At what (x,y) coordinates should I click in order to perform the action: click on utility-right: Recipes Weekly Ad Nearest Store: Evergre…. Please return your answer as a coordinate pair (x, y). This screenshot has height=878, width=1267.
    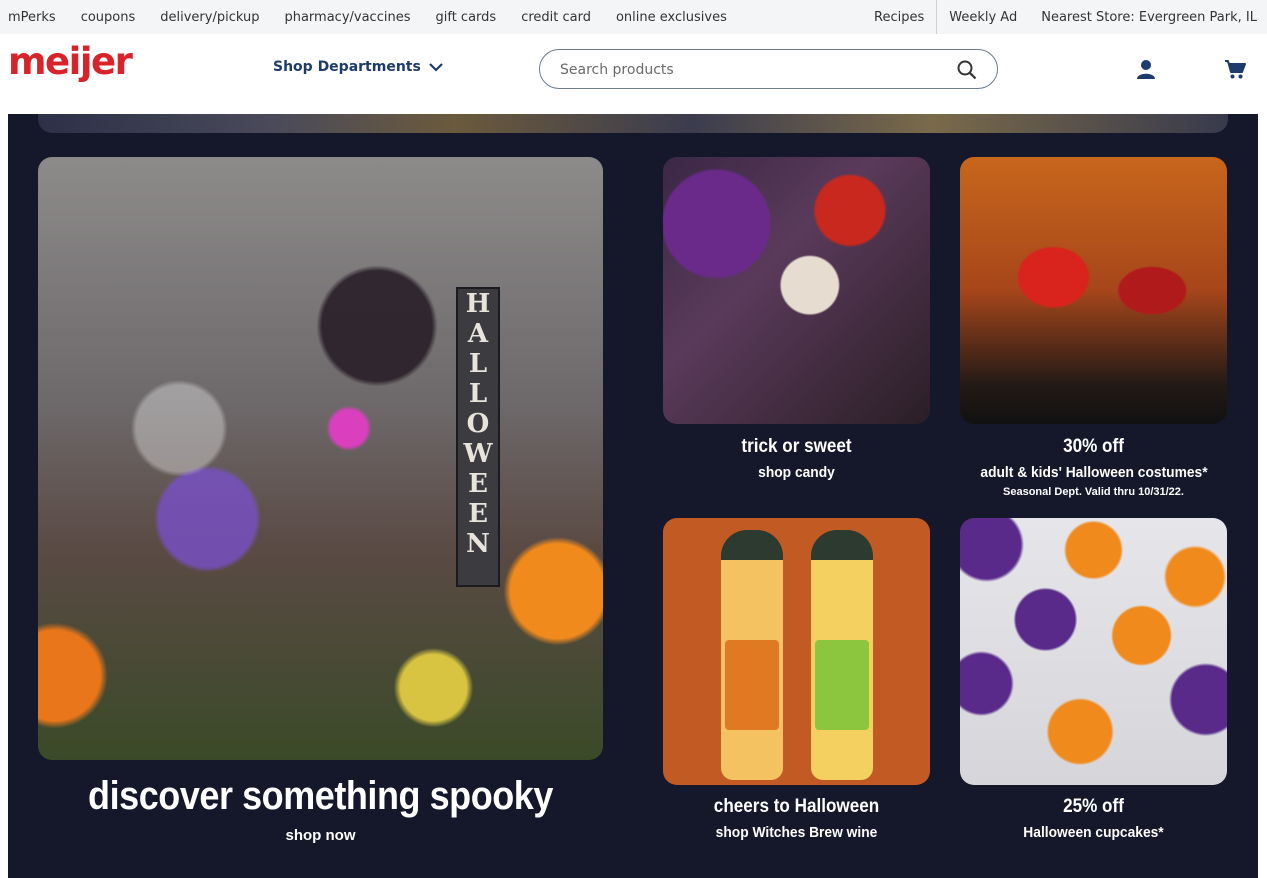
    Looking at the image, I should click on (1065, 17).